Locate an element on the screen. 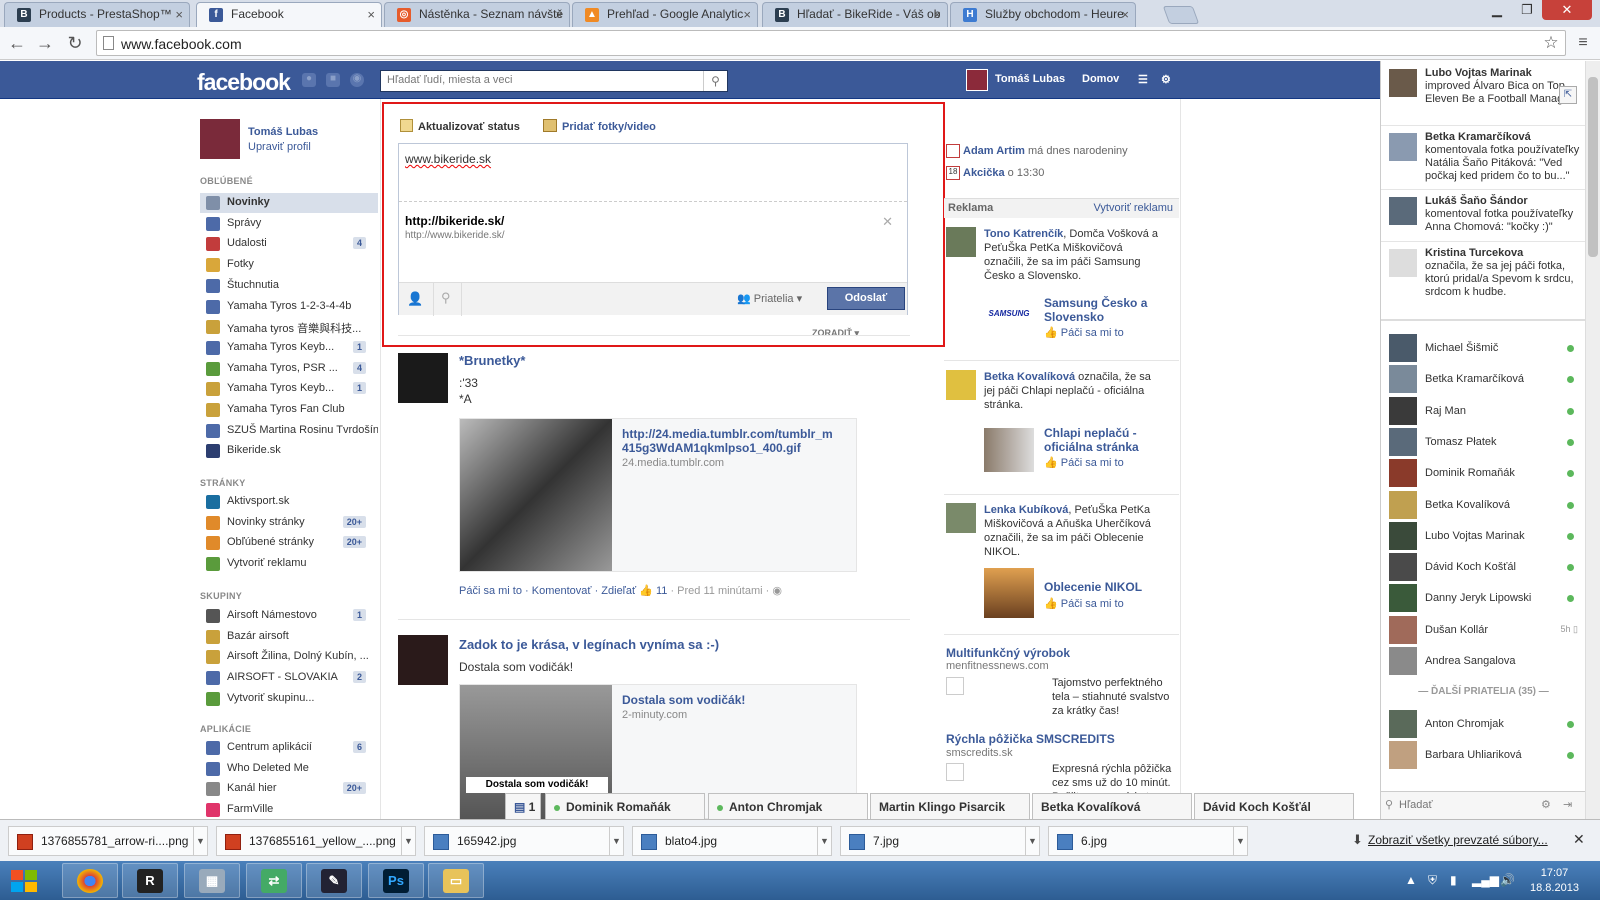 The height and width of the screenshot is (900, 1600). ad-friend-avatar is located at coordinates (961, 385).